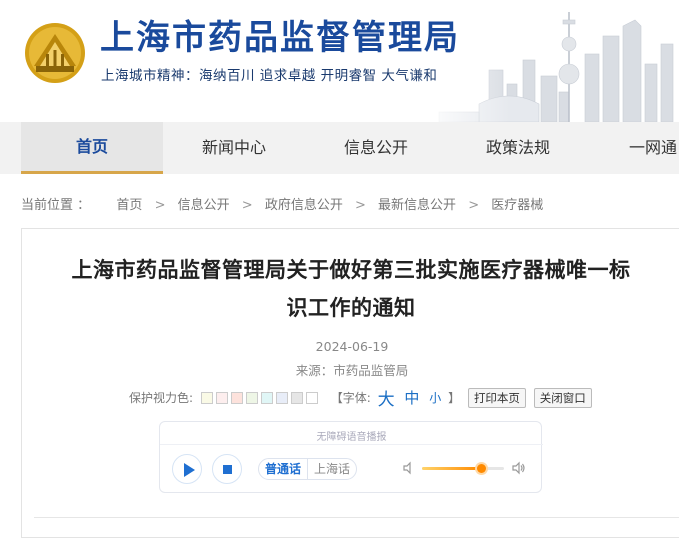  I want to click on nav-item-home: 首页, so click(92, 148).